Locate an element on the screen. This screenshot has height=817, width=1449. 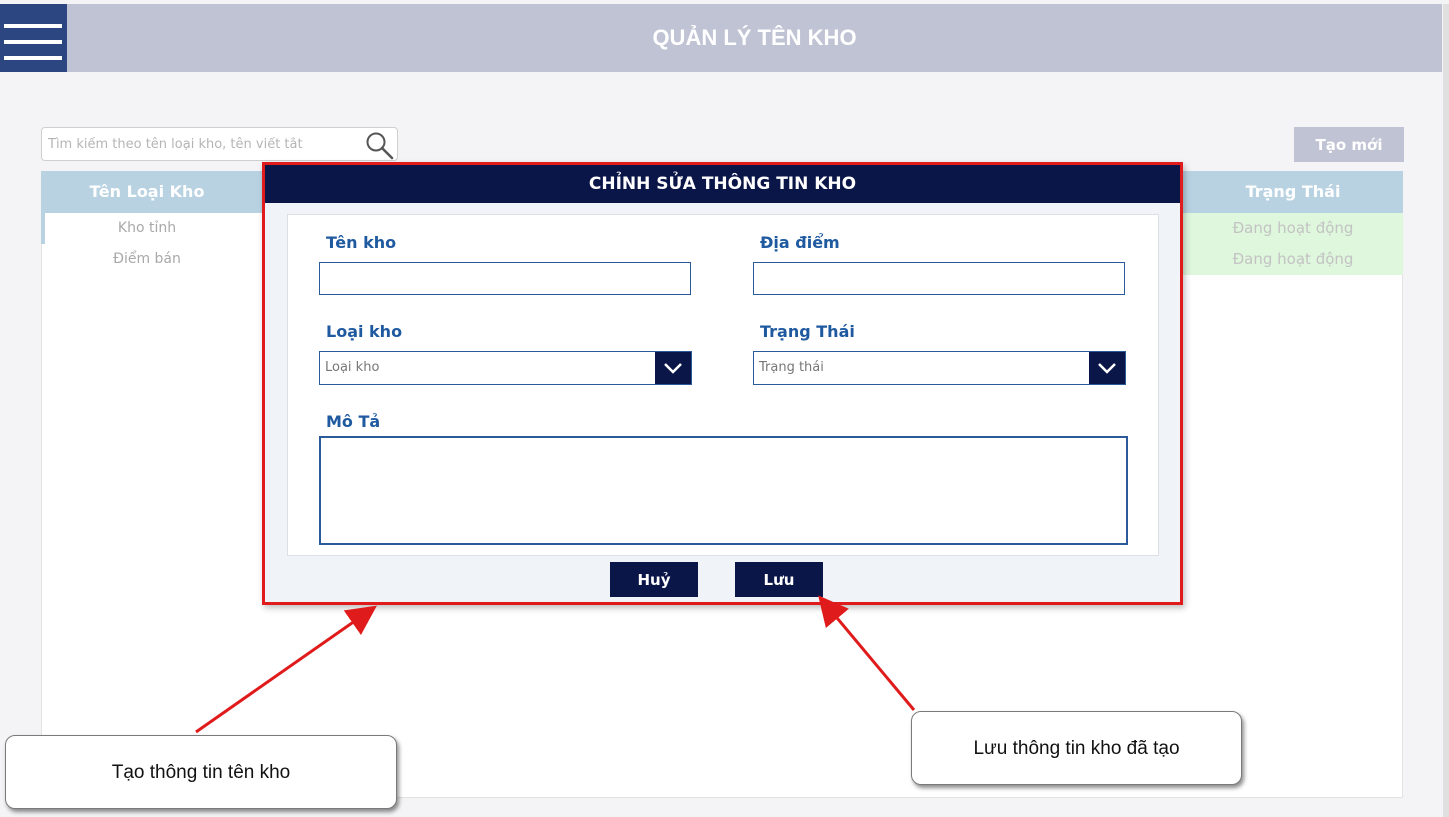
arrow-to-dialog is located at coordinates (286, 669).